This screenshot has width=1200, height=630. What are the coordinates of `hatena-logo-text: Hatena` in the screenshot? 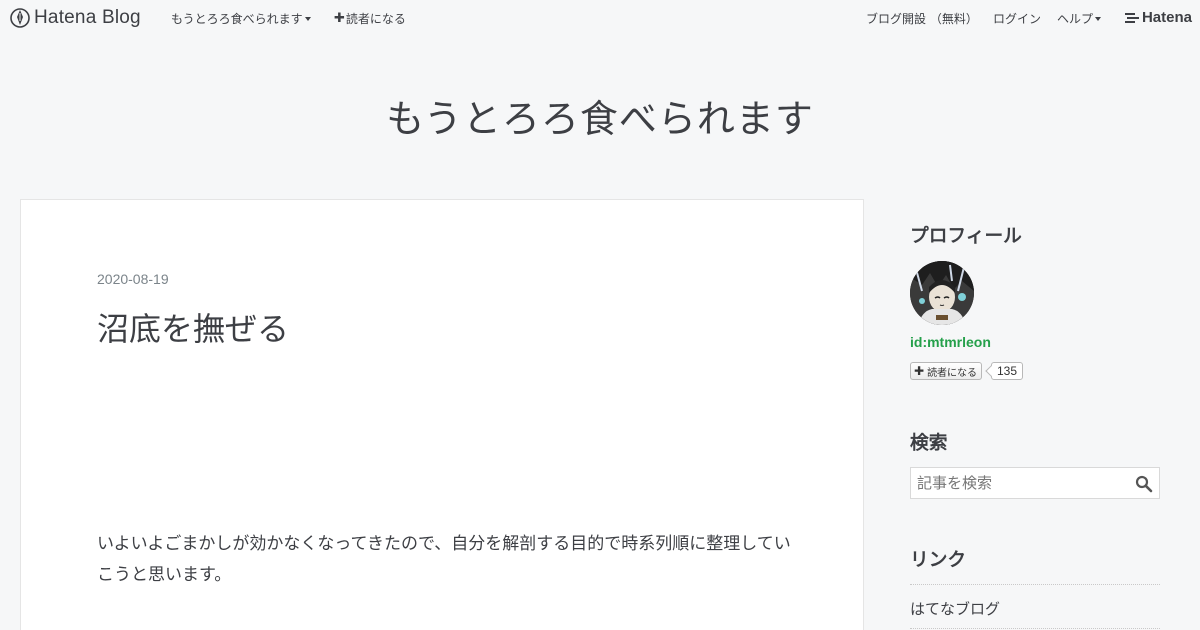 It's located at (1166, 17).